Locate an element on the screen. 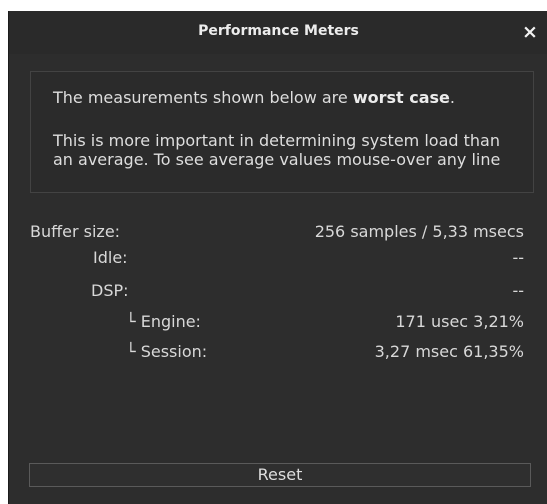  title-bar: Performance Meters × is located at coordinates (278, 32).